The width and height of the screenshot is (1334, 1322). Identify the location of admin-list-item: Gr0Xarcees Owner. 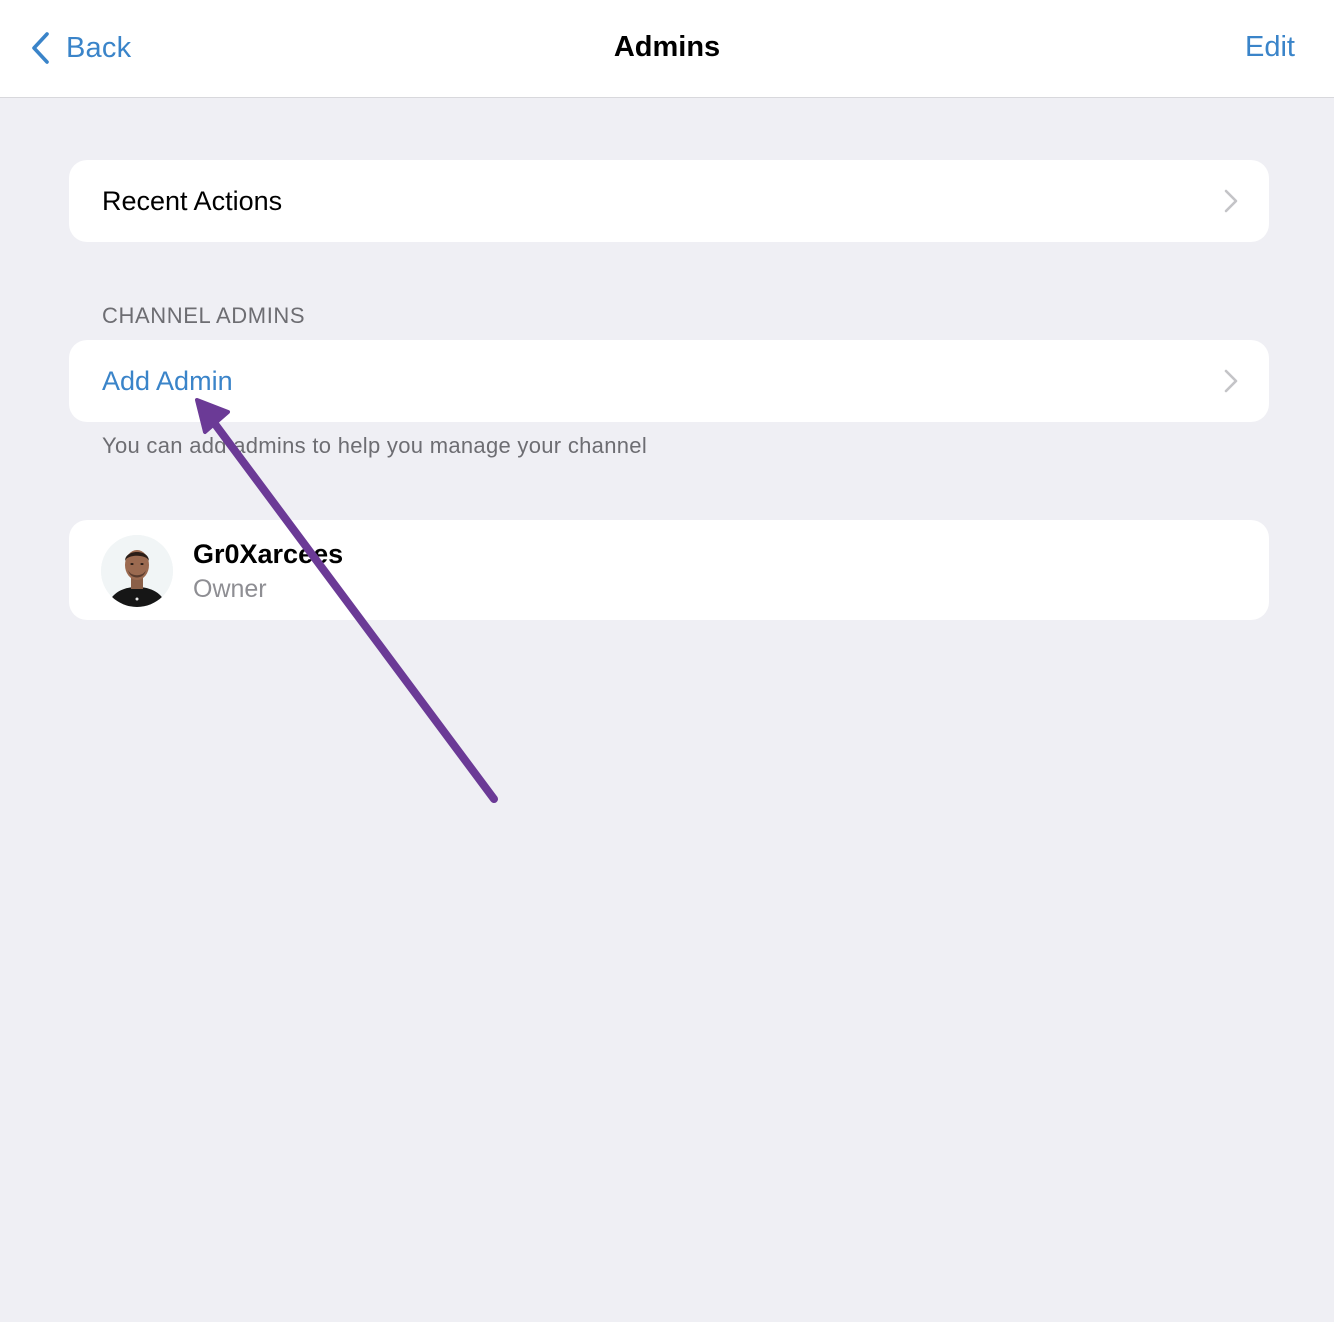
(669, 570).